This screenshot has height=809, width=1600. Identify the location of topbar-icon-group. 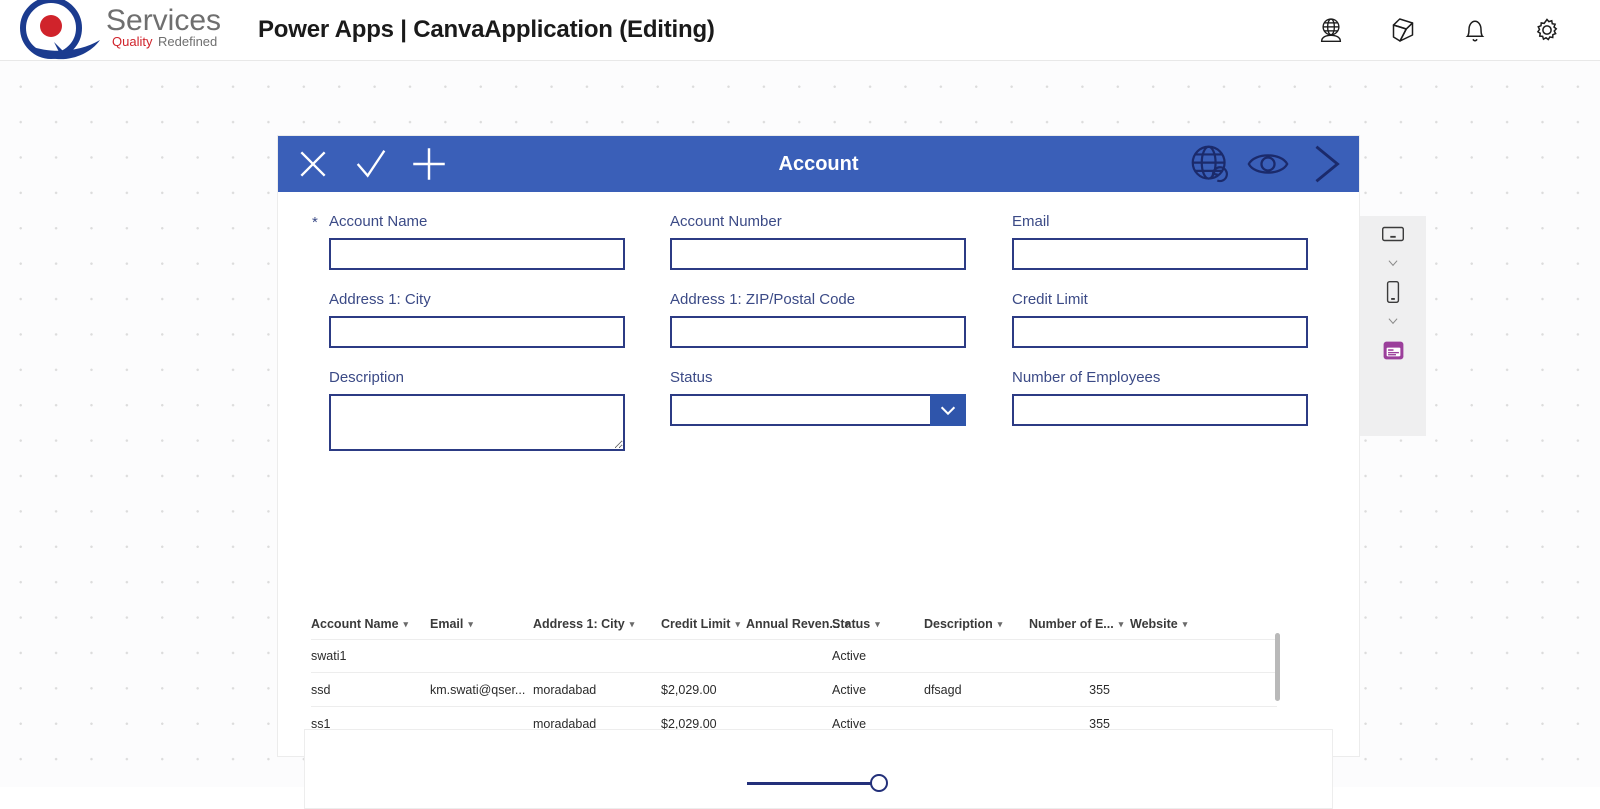
(1457, 30).